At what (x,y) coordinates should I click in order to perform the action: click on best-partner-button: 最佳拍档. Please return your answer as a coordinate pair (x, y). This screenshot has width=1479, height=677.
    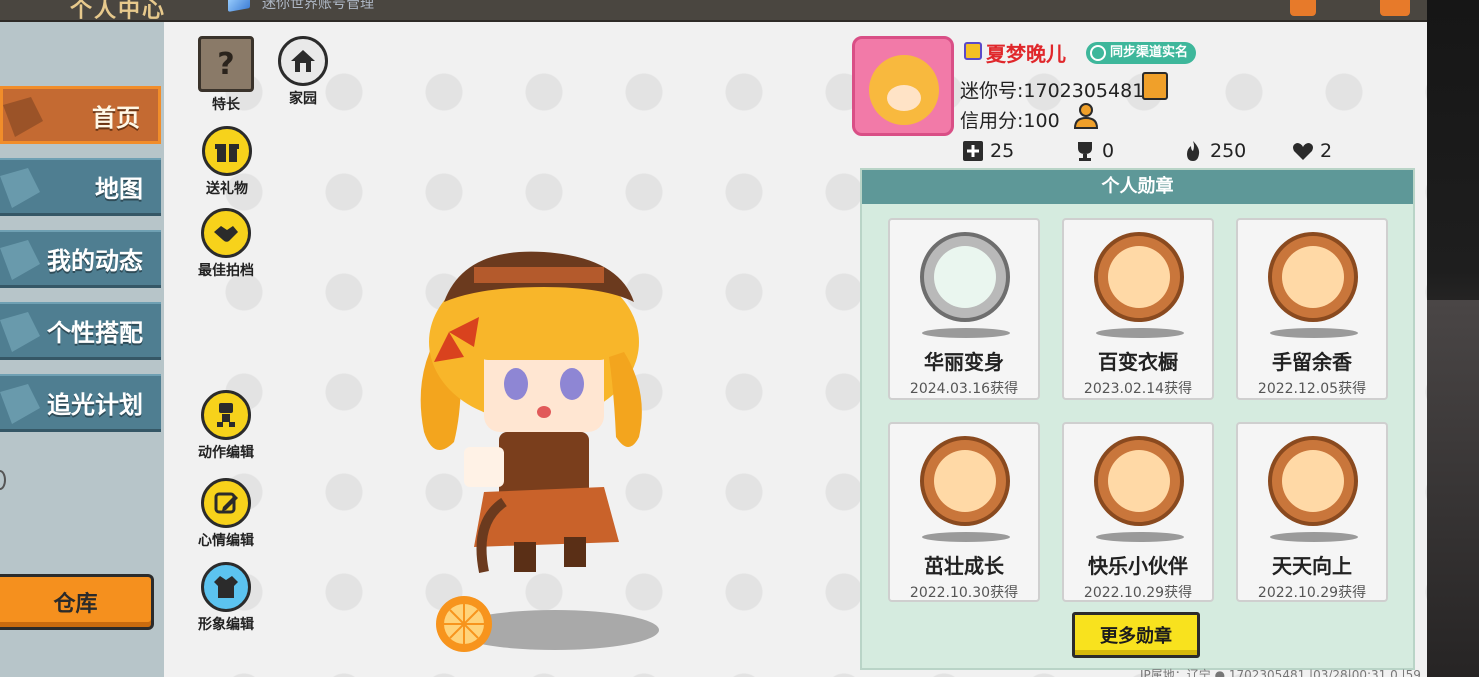
    Looking at the image, I should click on (226, 244).